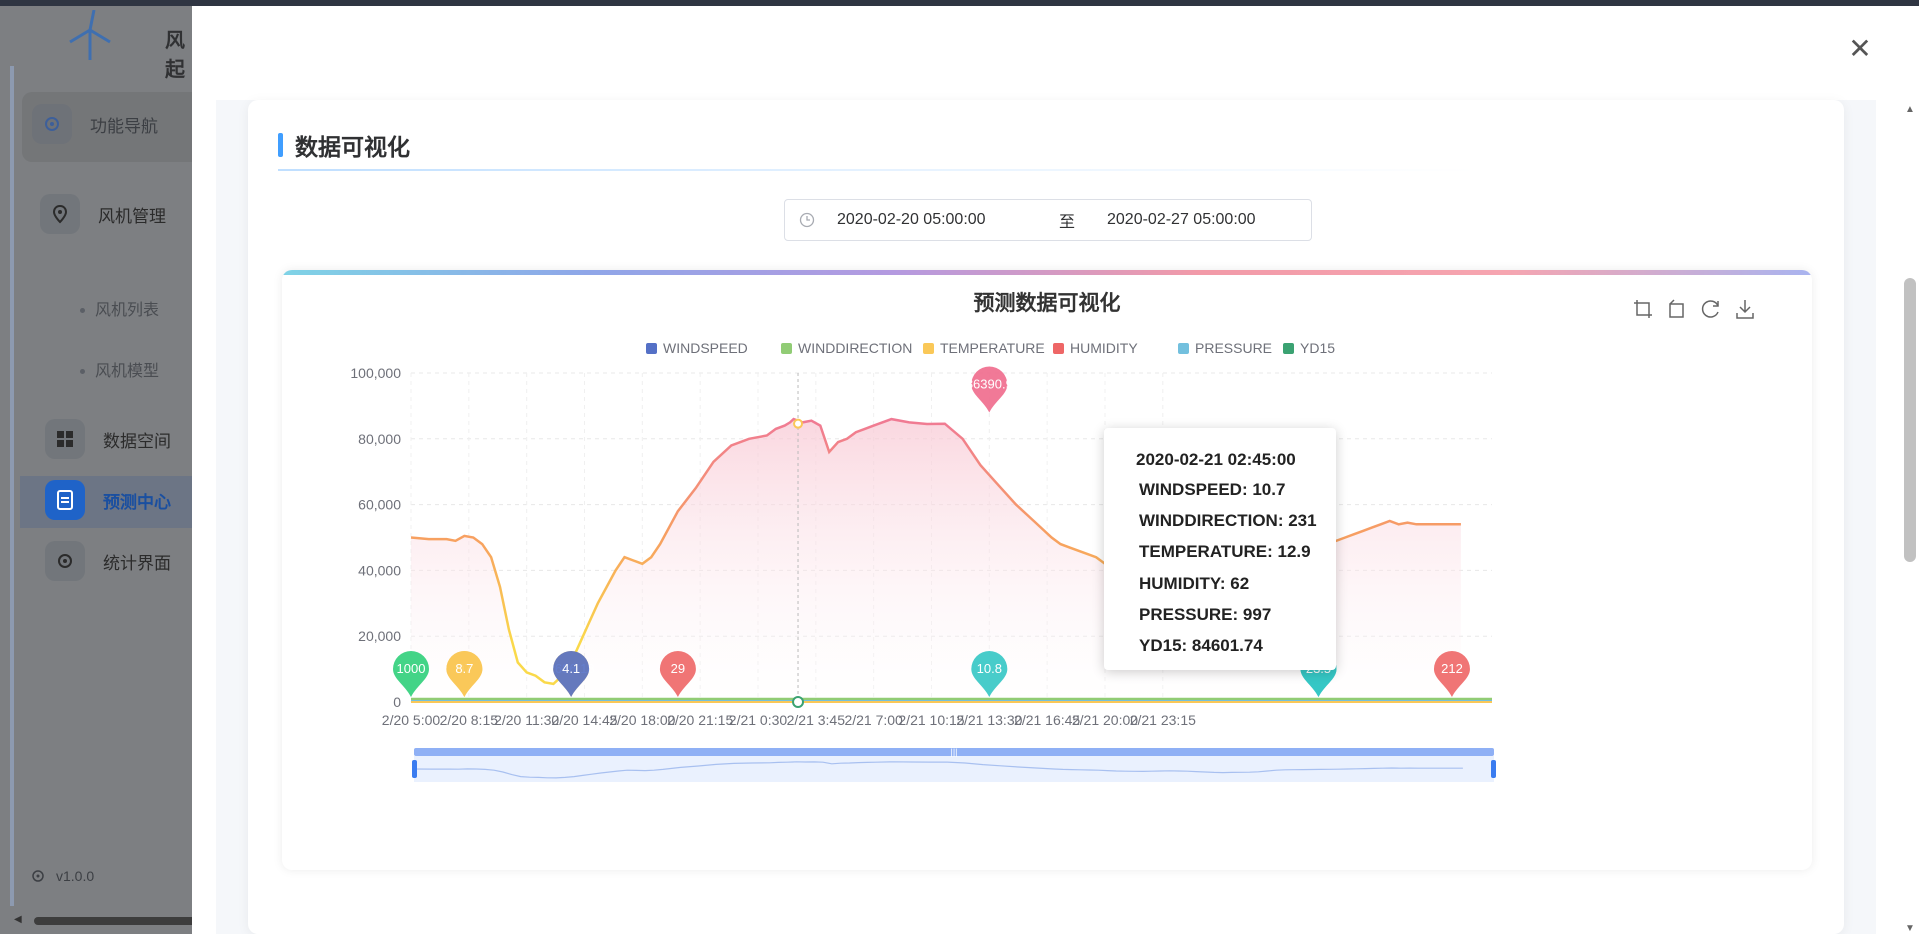  What do you see at coordinates (132, 216) in the screenshot?
I see `nav-turbine-management-label: 风机管理` at bounding box center [132, 216].